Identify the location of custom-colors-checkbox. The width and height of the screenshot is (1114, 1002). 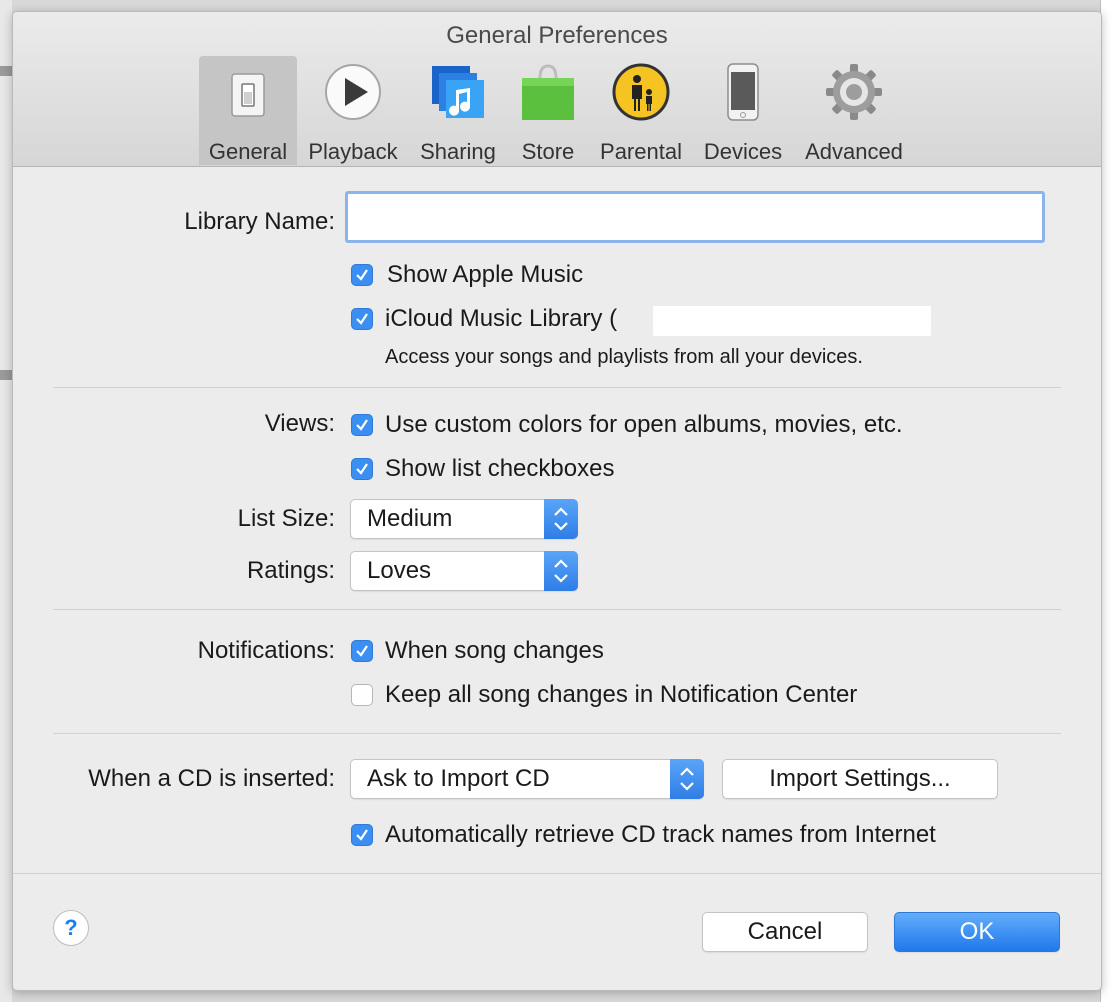
(362, 425).